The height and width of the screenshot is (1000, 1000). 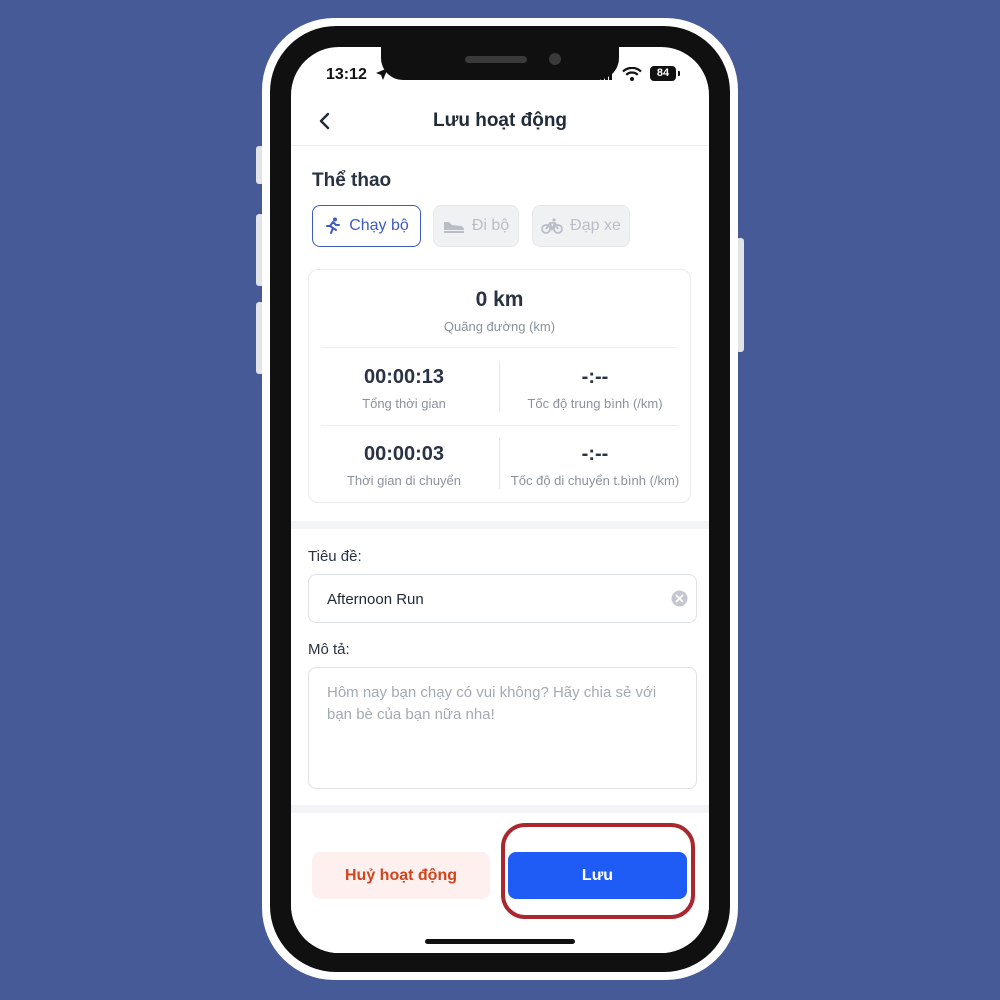 What do you see at coordinates (329, 649) in the screenshot?
I see `description-field-label: Mô tả:` at bounding box center [329, 649].